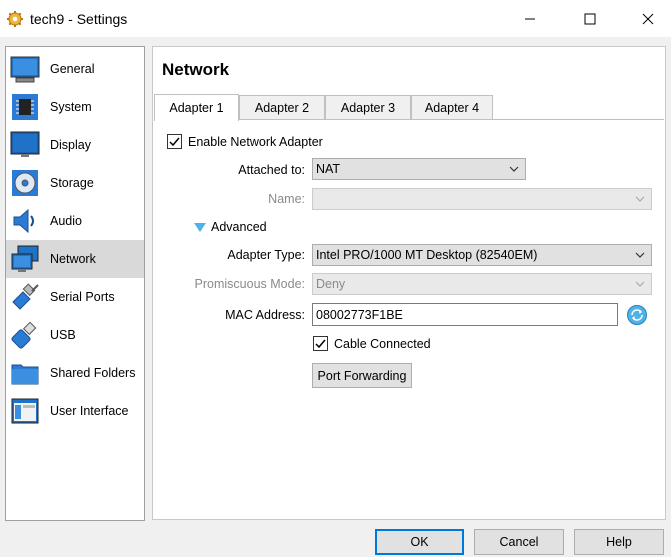  Describe the element at coordinates (15, 19) in the screenshot. I see `gear-icon` at that location.